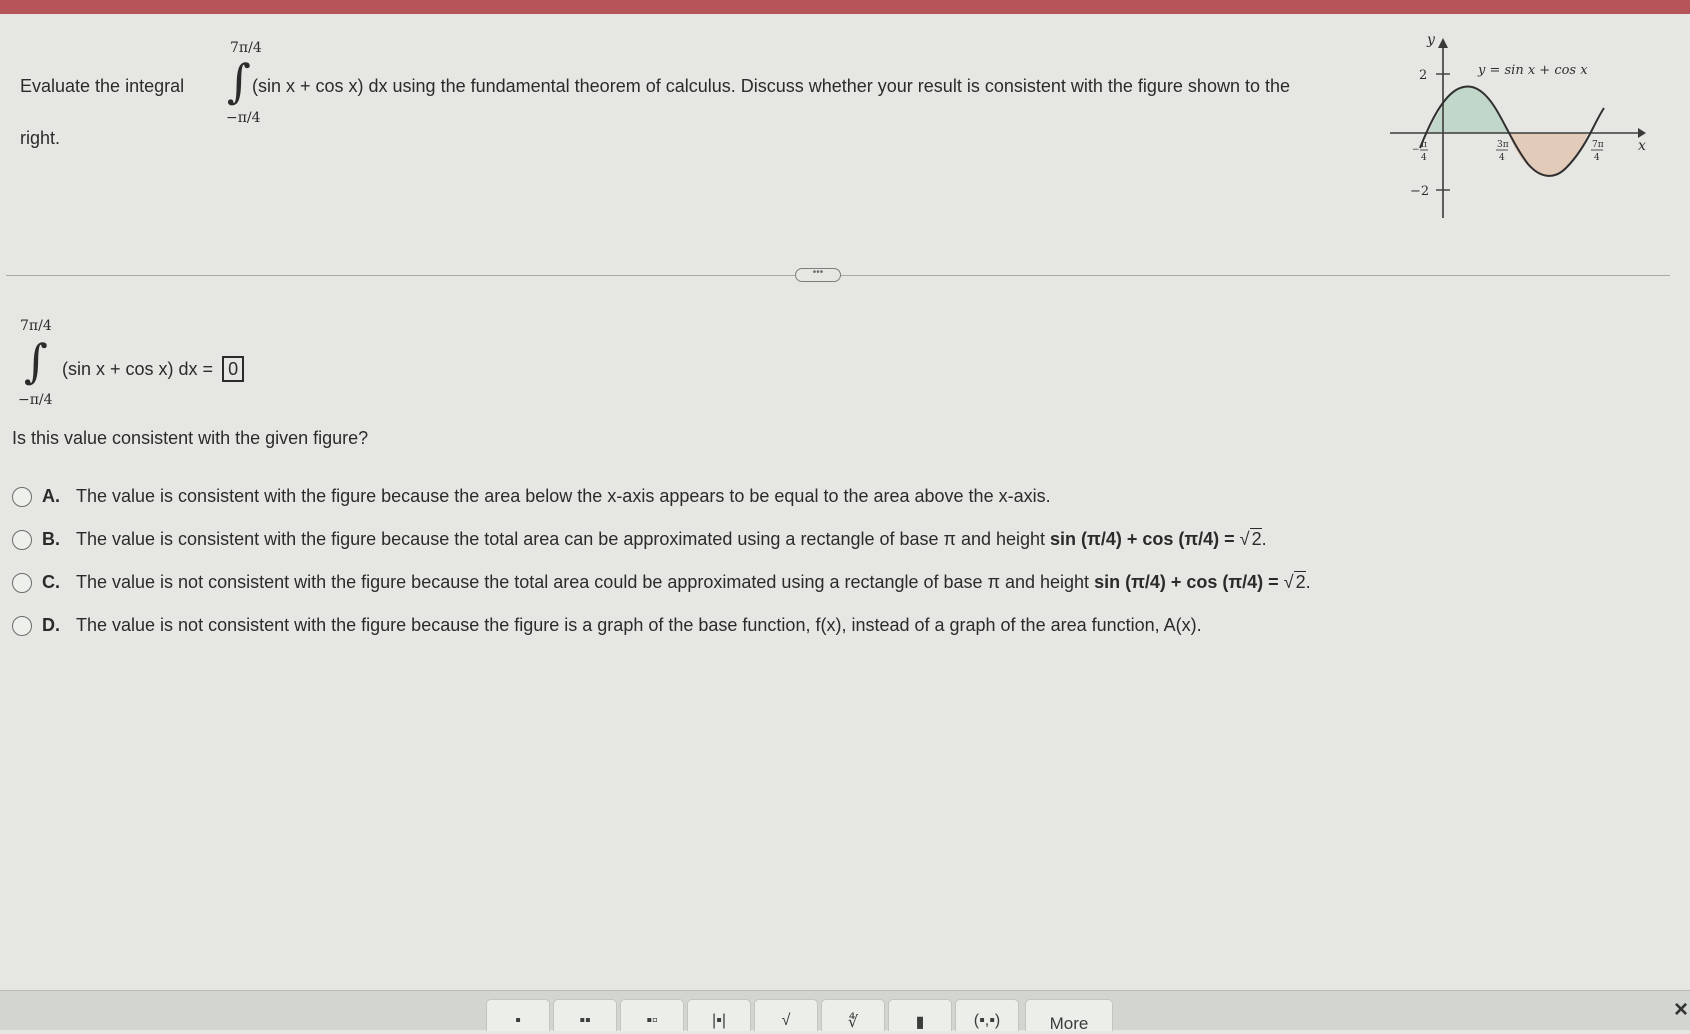  What do you see at coordinates (719, 1015) in the screenshot?
I see `toolbar-absolute-value-button: |▪|` at bounding box center [719, 1015].